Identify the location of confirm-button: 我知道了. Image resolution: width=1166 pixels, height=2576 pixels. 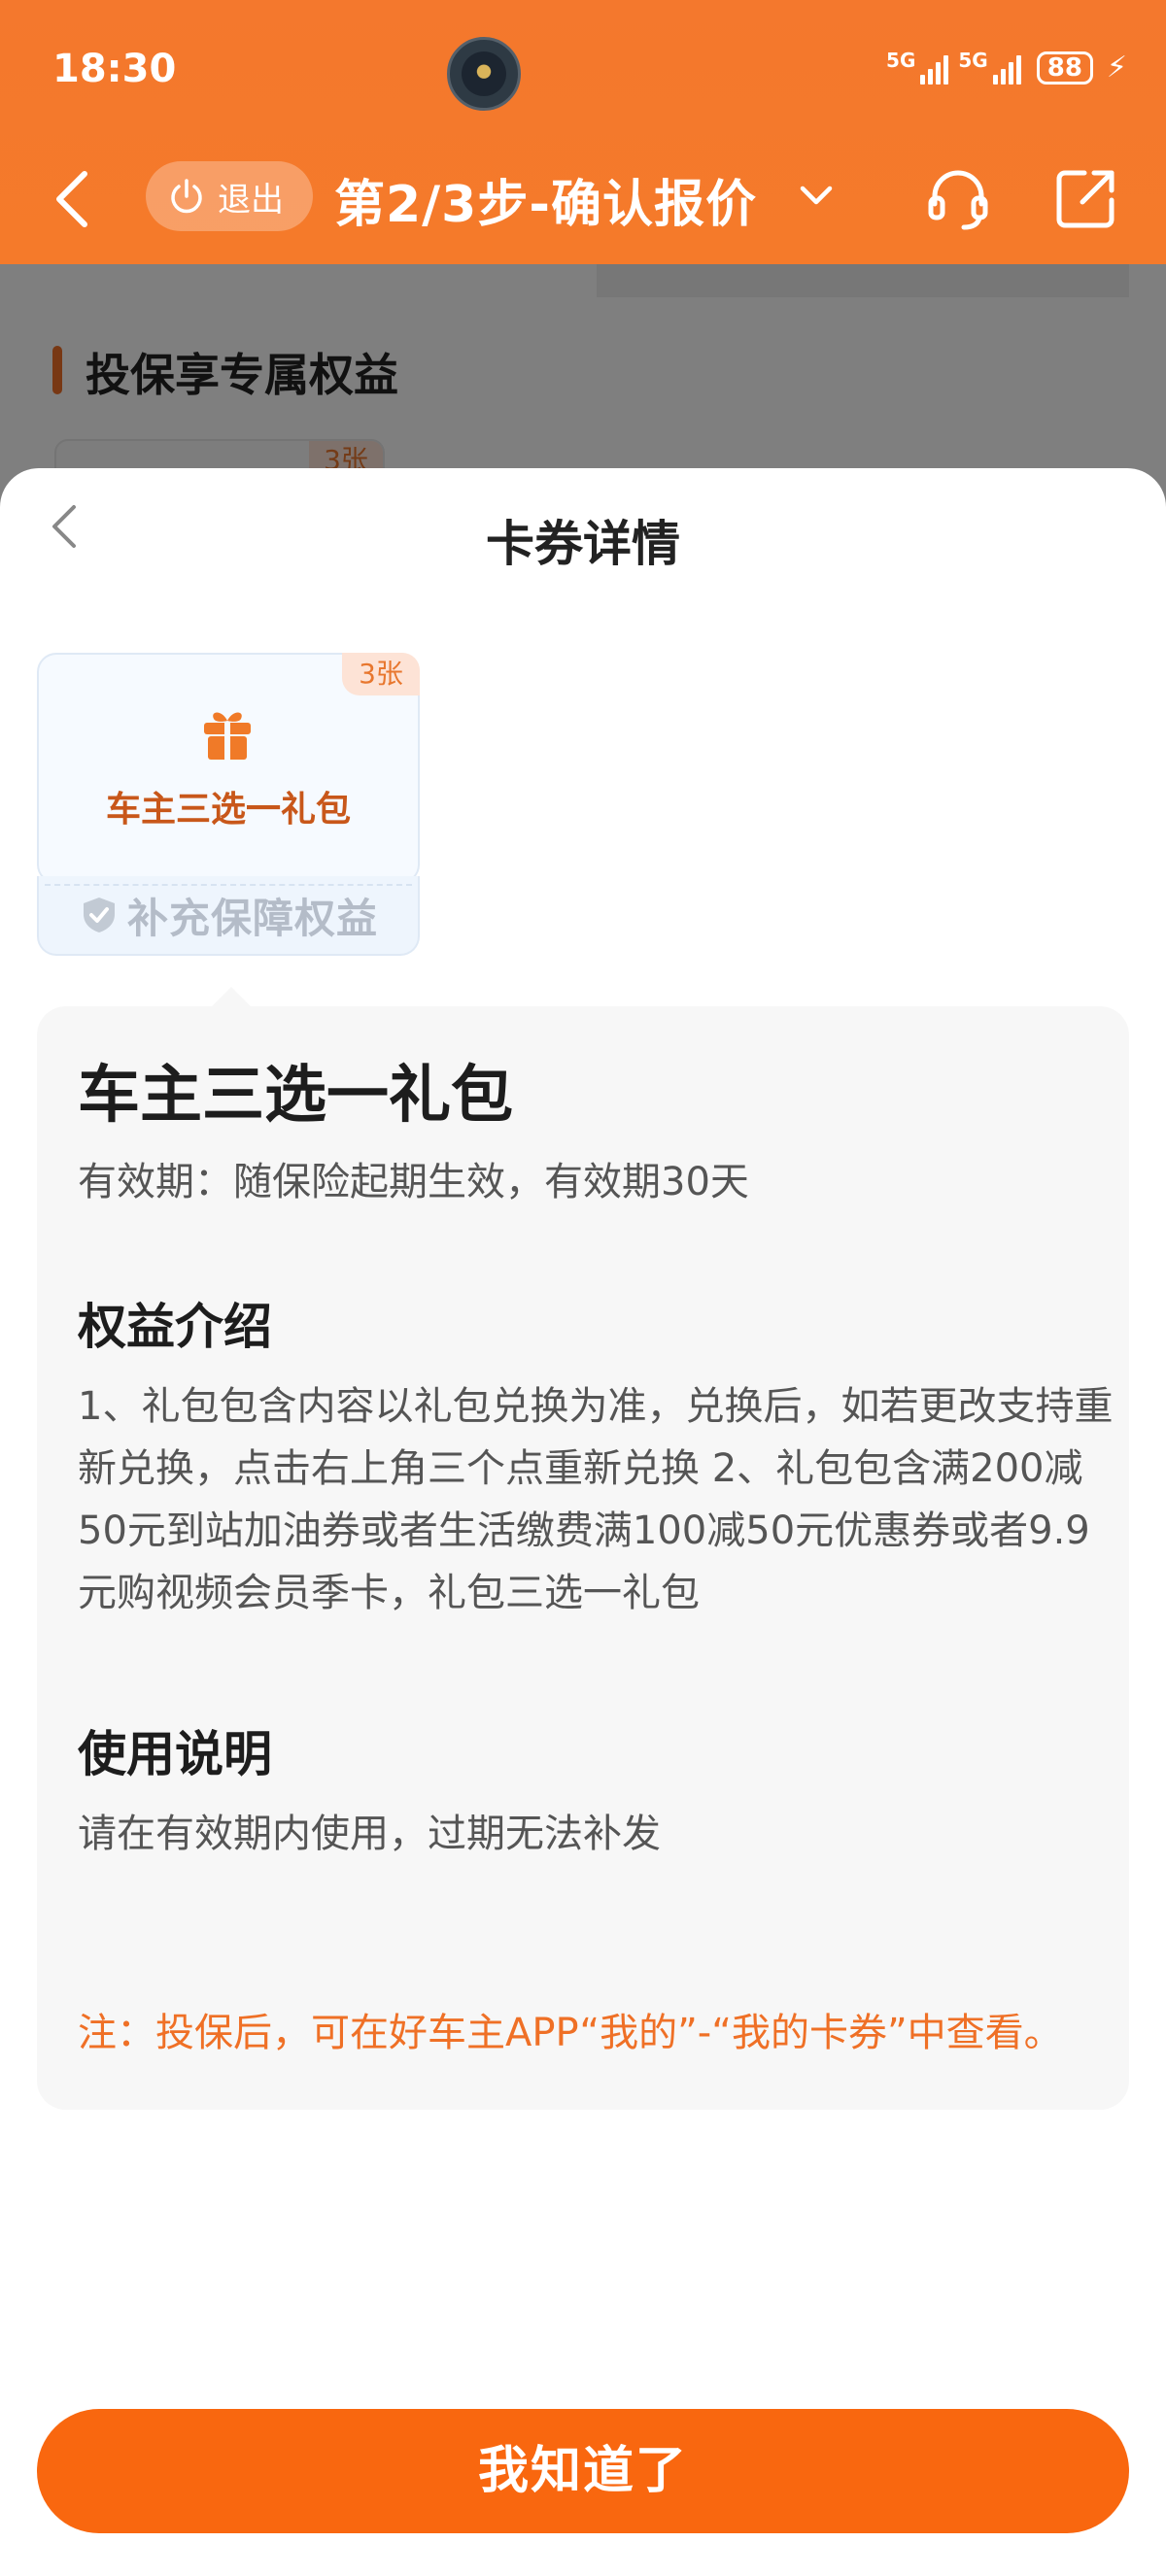
(583, 2471).